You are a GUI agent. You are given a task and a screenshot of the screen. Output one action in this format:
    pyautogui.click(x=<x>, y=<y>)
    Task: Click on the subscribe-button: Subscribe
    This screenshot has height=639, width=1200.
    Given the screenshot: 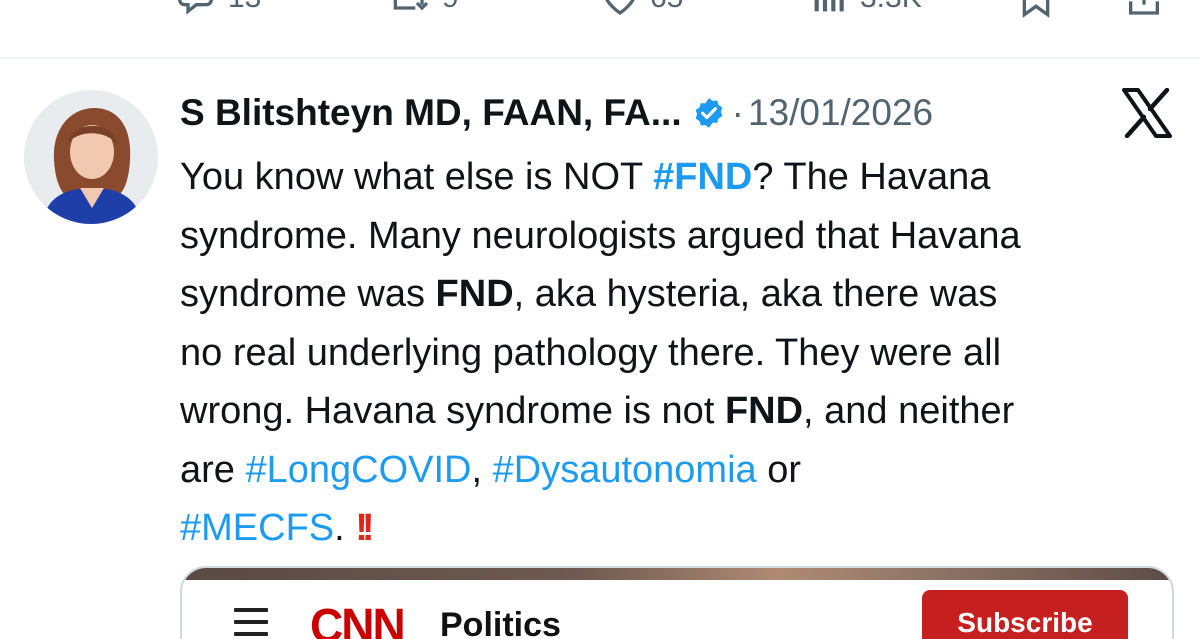 What is the action you would take?
    pyautogui.click(x=1025, y=614)
    